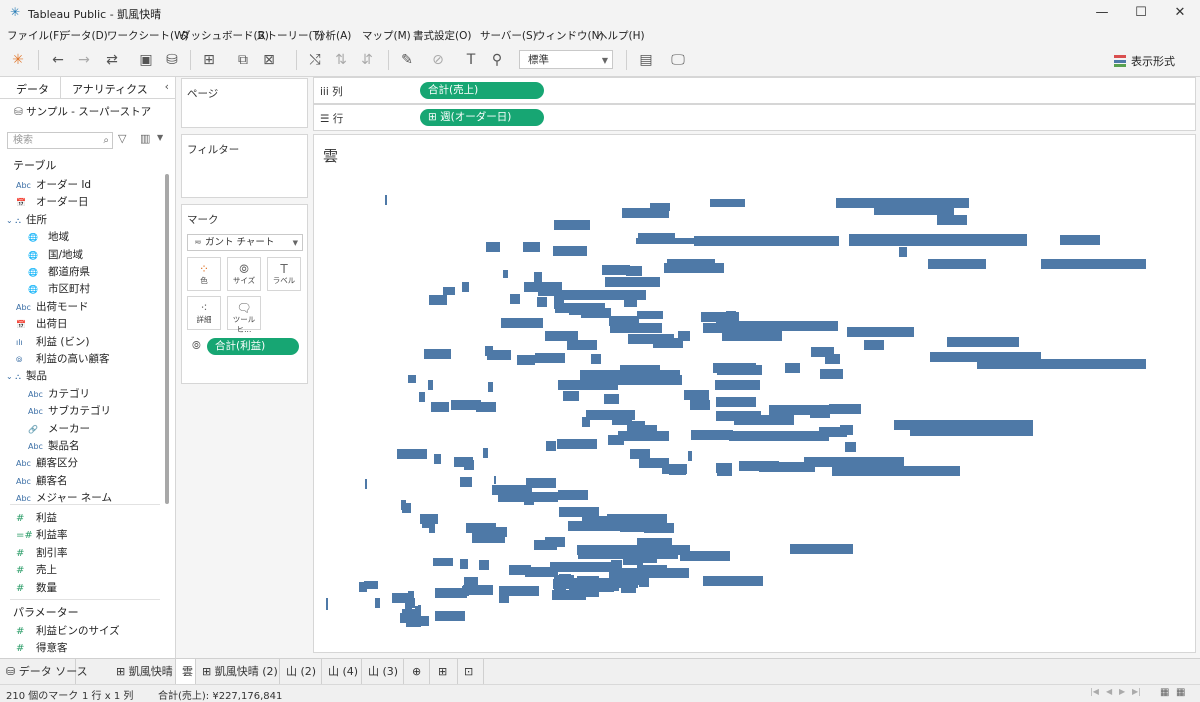 The width and height of the screenshot is (1200, 702). Describe the element at coordinates (143, 671) in the screenshot. I see `tab-sheet-gaifu: ⊞ 凱風快晴` at that location.